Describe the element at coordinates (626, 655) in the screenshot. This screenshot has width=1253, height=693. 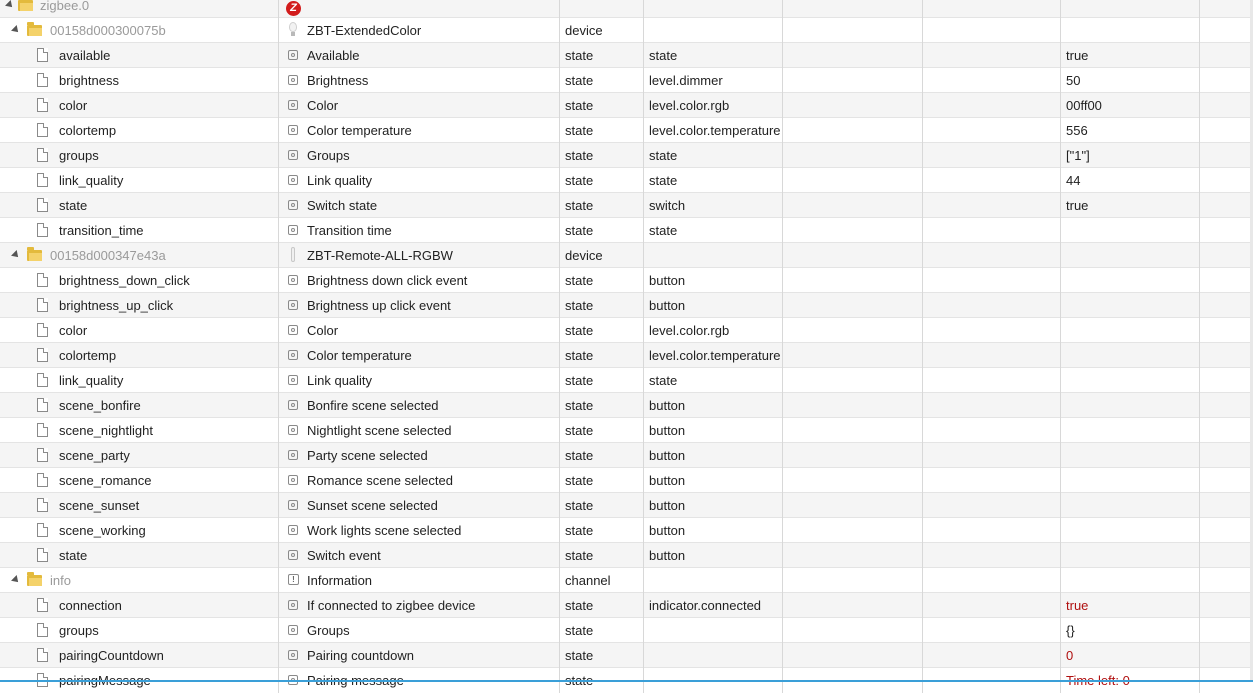
I see `tree-state-row: pairingCountdown Pairing countdown state 0` at that location.